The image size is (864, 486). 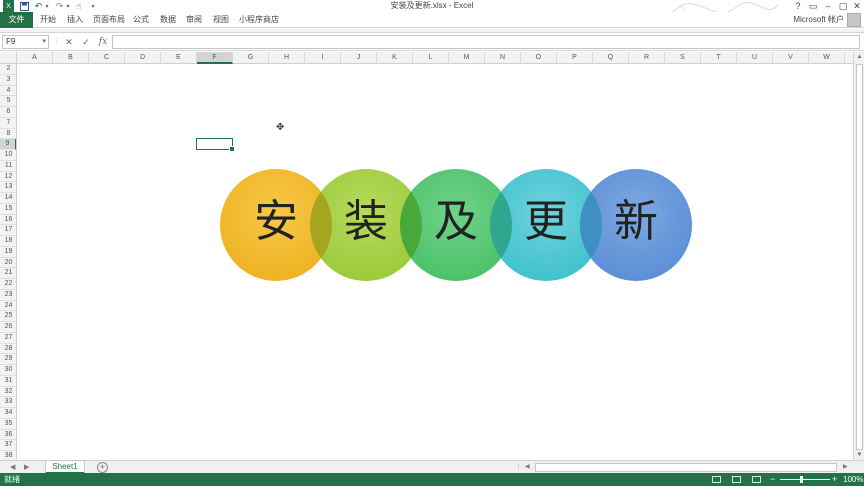 What do you see at coordinates (834, 479) in the screenshot?
I see `zoom-in-button: +` at bounding box center [834, 479].